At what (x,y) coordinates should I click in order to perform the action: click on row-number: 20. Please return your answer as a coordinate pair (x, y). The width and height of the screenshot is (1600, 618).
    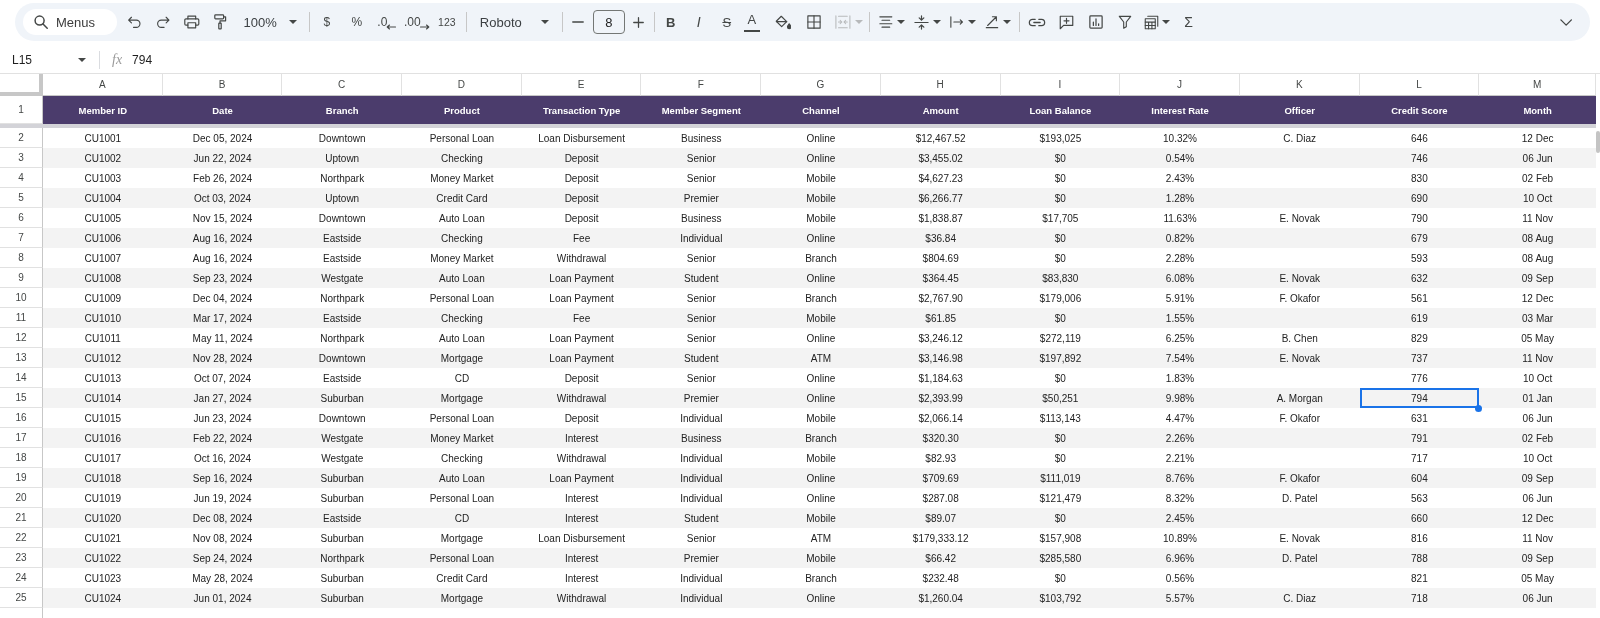
    Looking at the image, I should click on (21, 498).